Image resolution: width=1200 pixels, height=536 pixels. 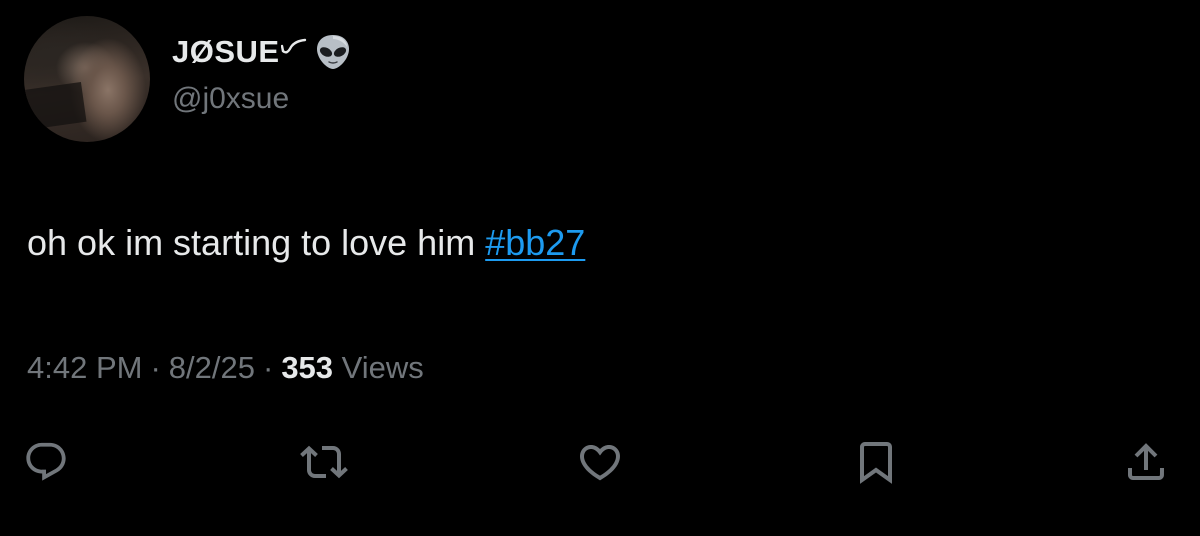 I want to click on avatar, so click(x=87, y=79).